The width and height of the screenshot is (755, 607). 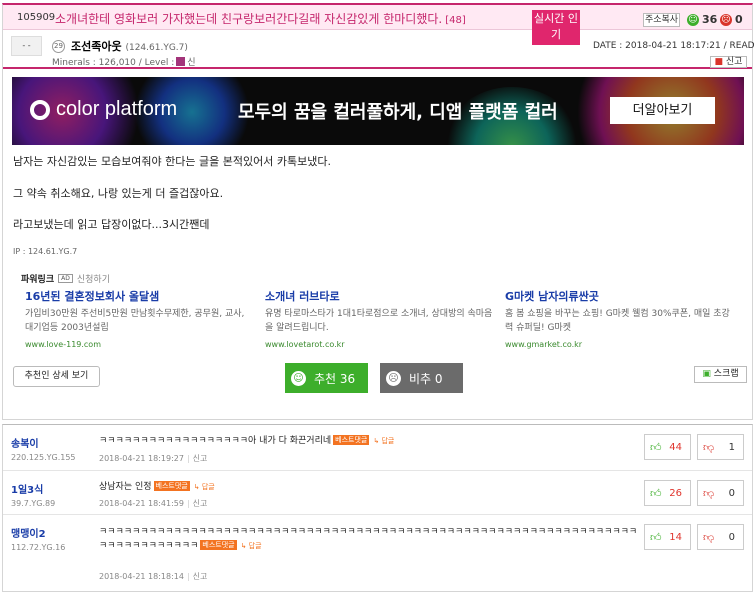 What do you see at coordinates (140, 296) in the screenshot?
I see `ad-title: 16년된 결혼정보회사 올달샘` at bounding box center [140, 296].